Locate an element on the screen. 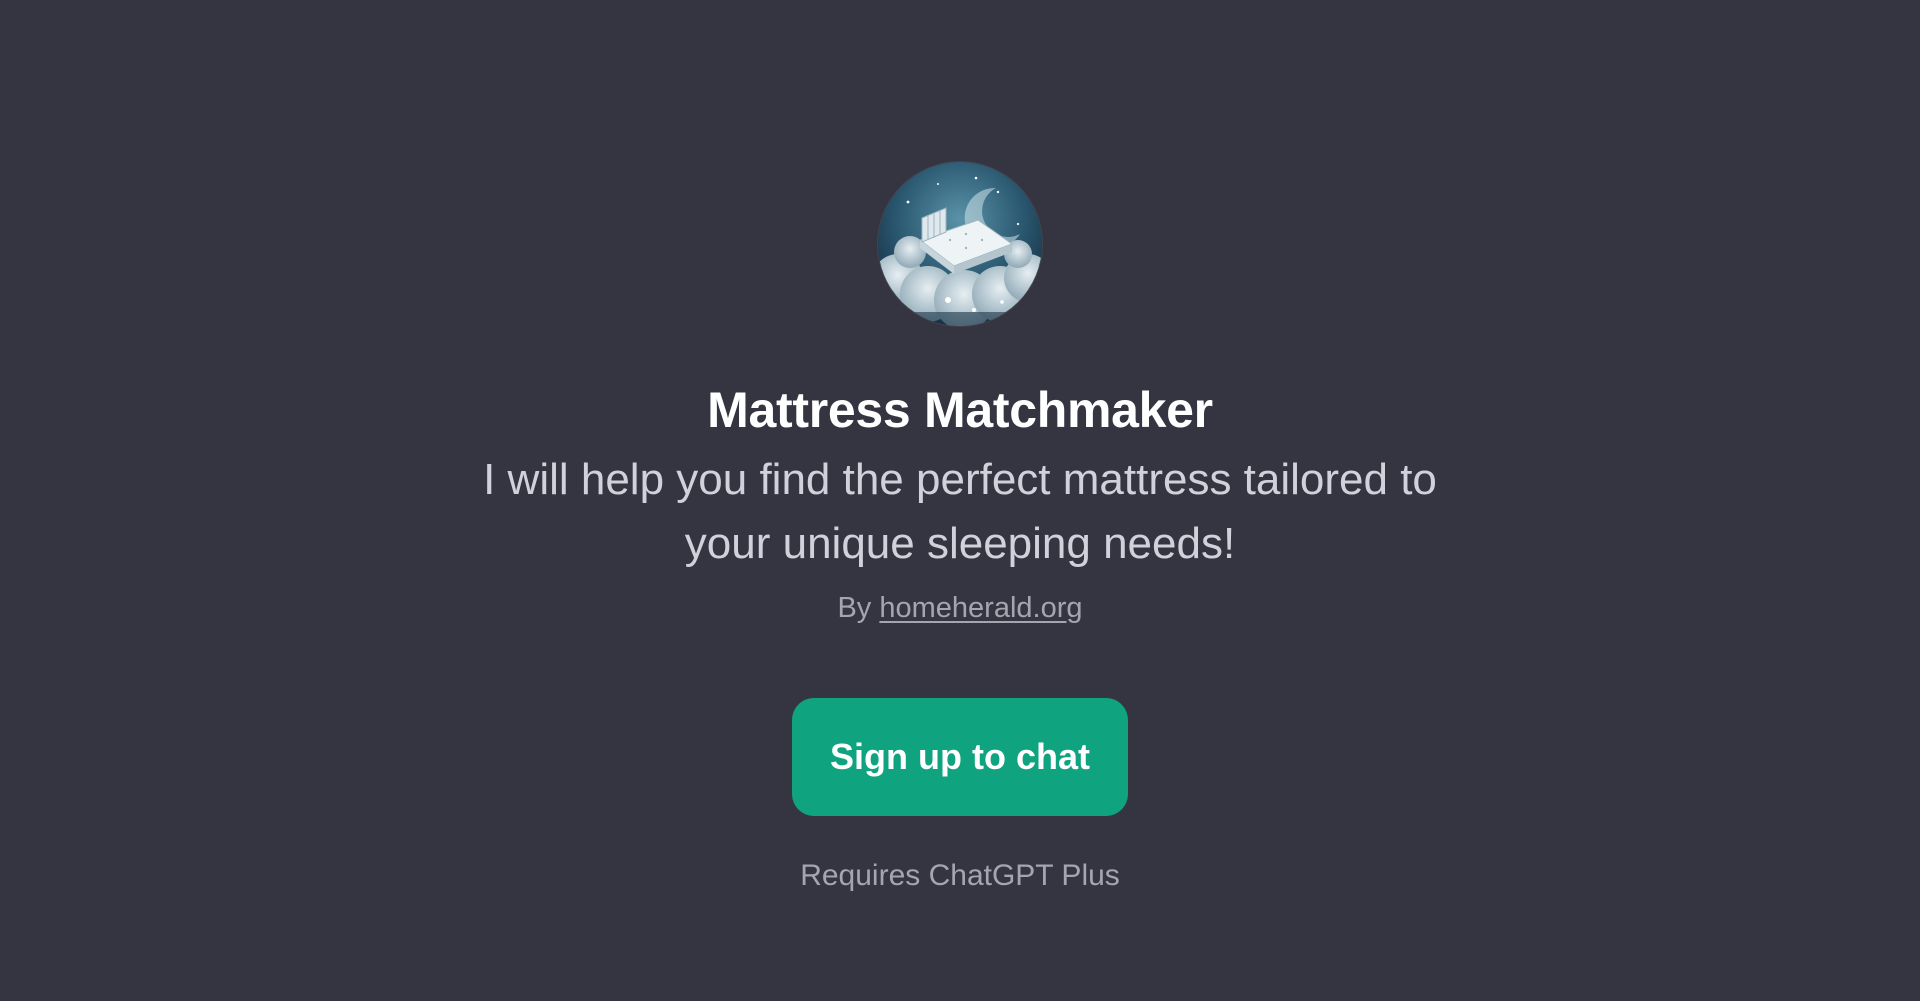 The height and width of the screenshot is (1001, 1920). author-link: homeherald.org is located at coordinates (980, 608).